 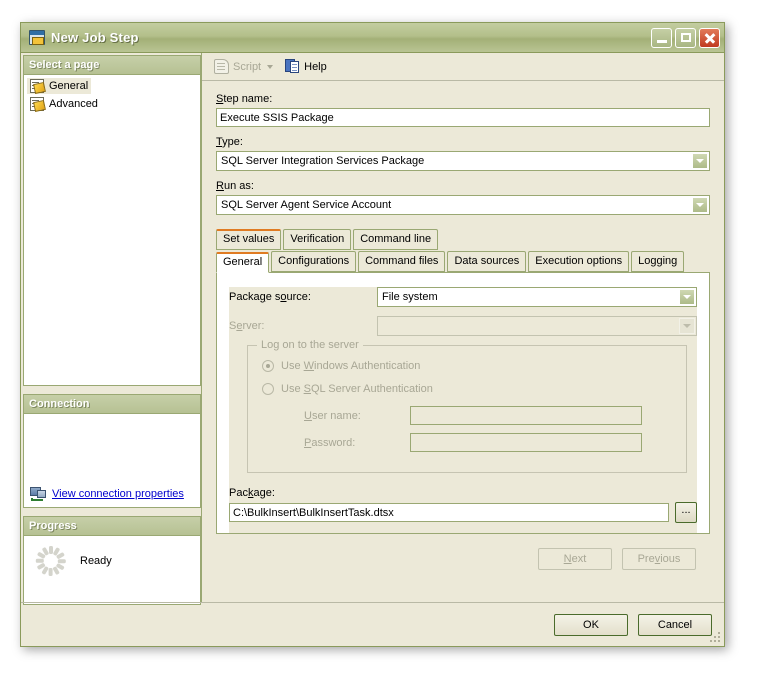 I want to click on user-name-input, so click(x=526, y=415).